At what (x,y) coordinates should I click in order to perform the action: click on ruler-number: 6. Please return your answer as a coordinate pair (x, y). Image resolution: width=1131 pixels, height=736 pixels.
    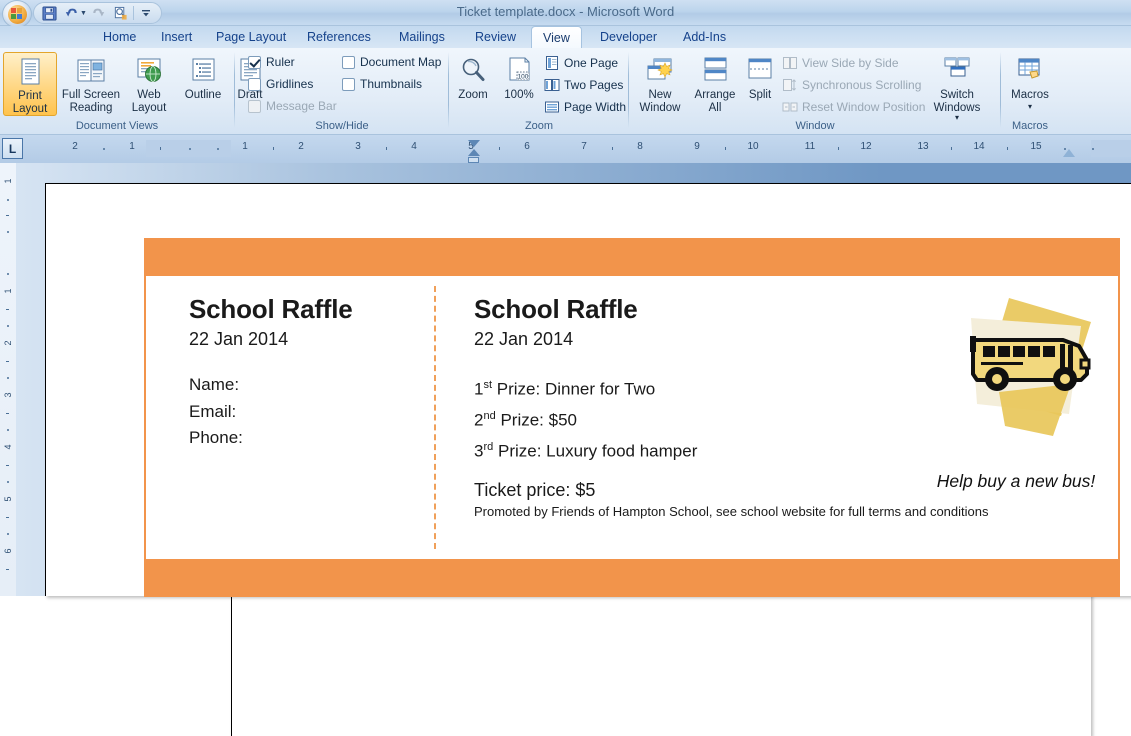
    Looking at the image, I should click on (527, 146).